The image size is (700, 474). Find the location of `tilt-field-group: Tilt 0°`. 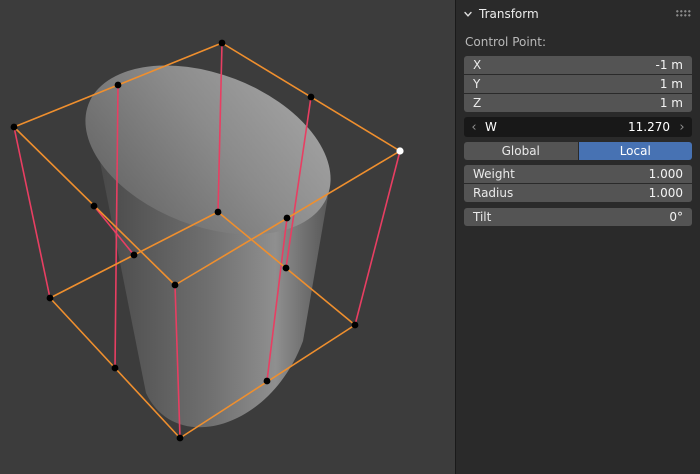

tilt-field-group: Tilt 0° is located at coordinates (578, 217).